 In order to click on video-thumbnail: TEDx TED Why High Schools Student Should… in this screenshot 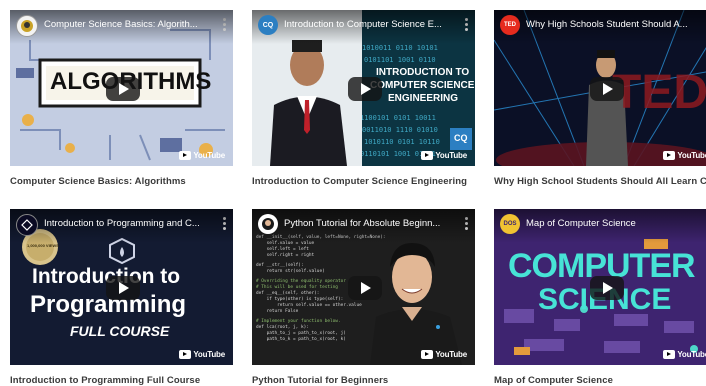, I will do `click(600, 88)`.